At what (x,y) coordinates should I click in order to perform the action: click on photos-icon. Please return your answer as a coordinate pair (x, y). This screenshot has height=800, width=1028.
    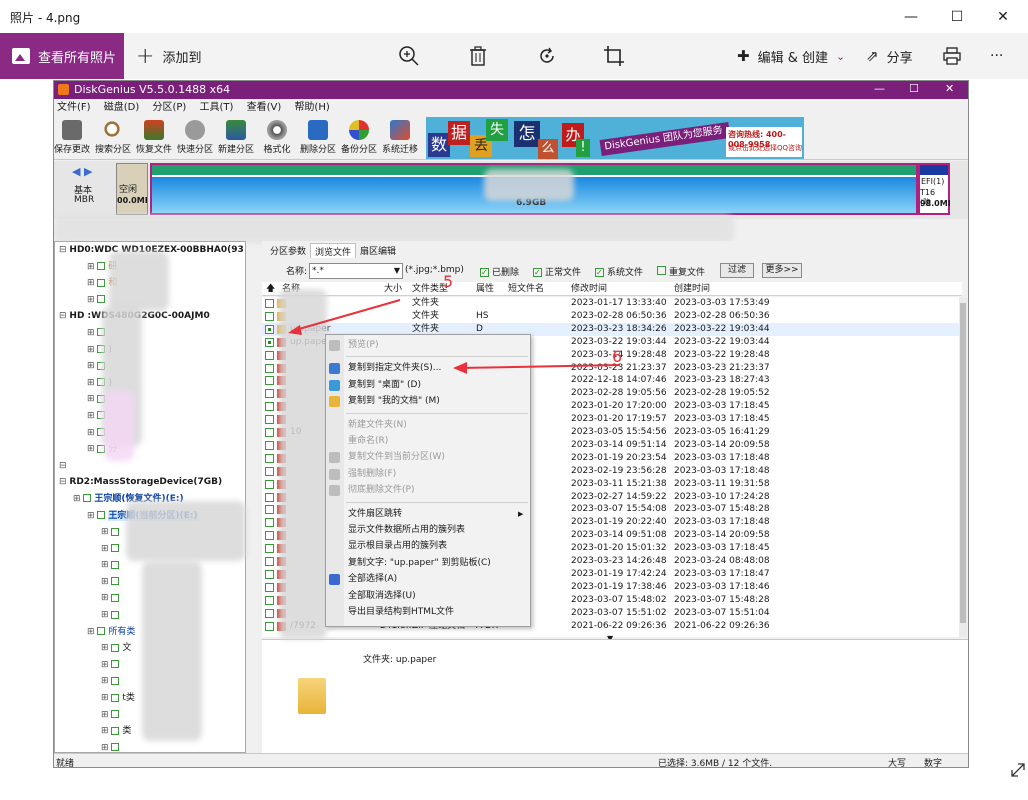
    Looking at the image, I should click on (21, 56).